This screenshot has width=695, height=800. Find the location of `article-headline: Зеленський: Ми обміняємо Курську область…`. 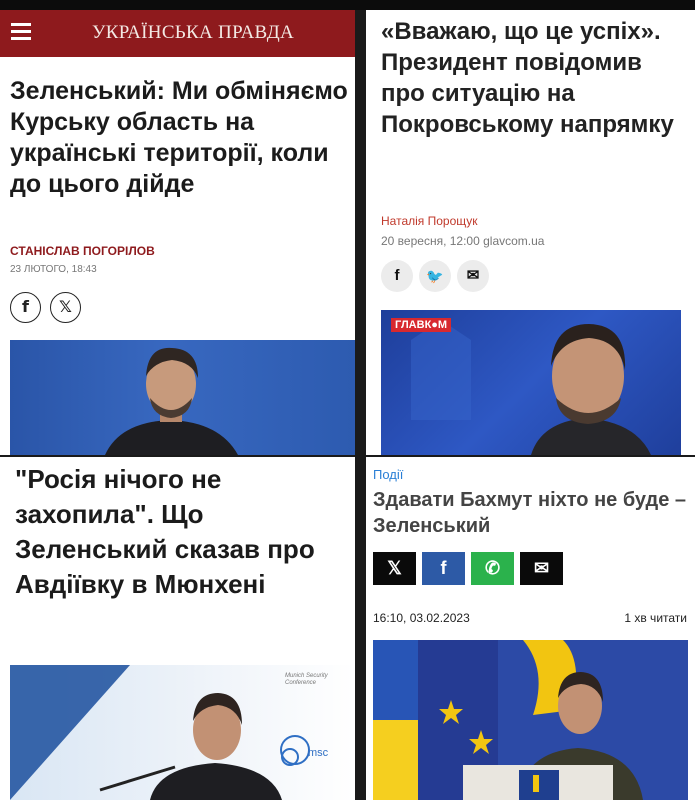

article-headline: Зеленський: Ми обміняємо Курську область… is located at coordinates (180, 138).